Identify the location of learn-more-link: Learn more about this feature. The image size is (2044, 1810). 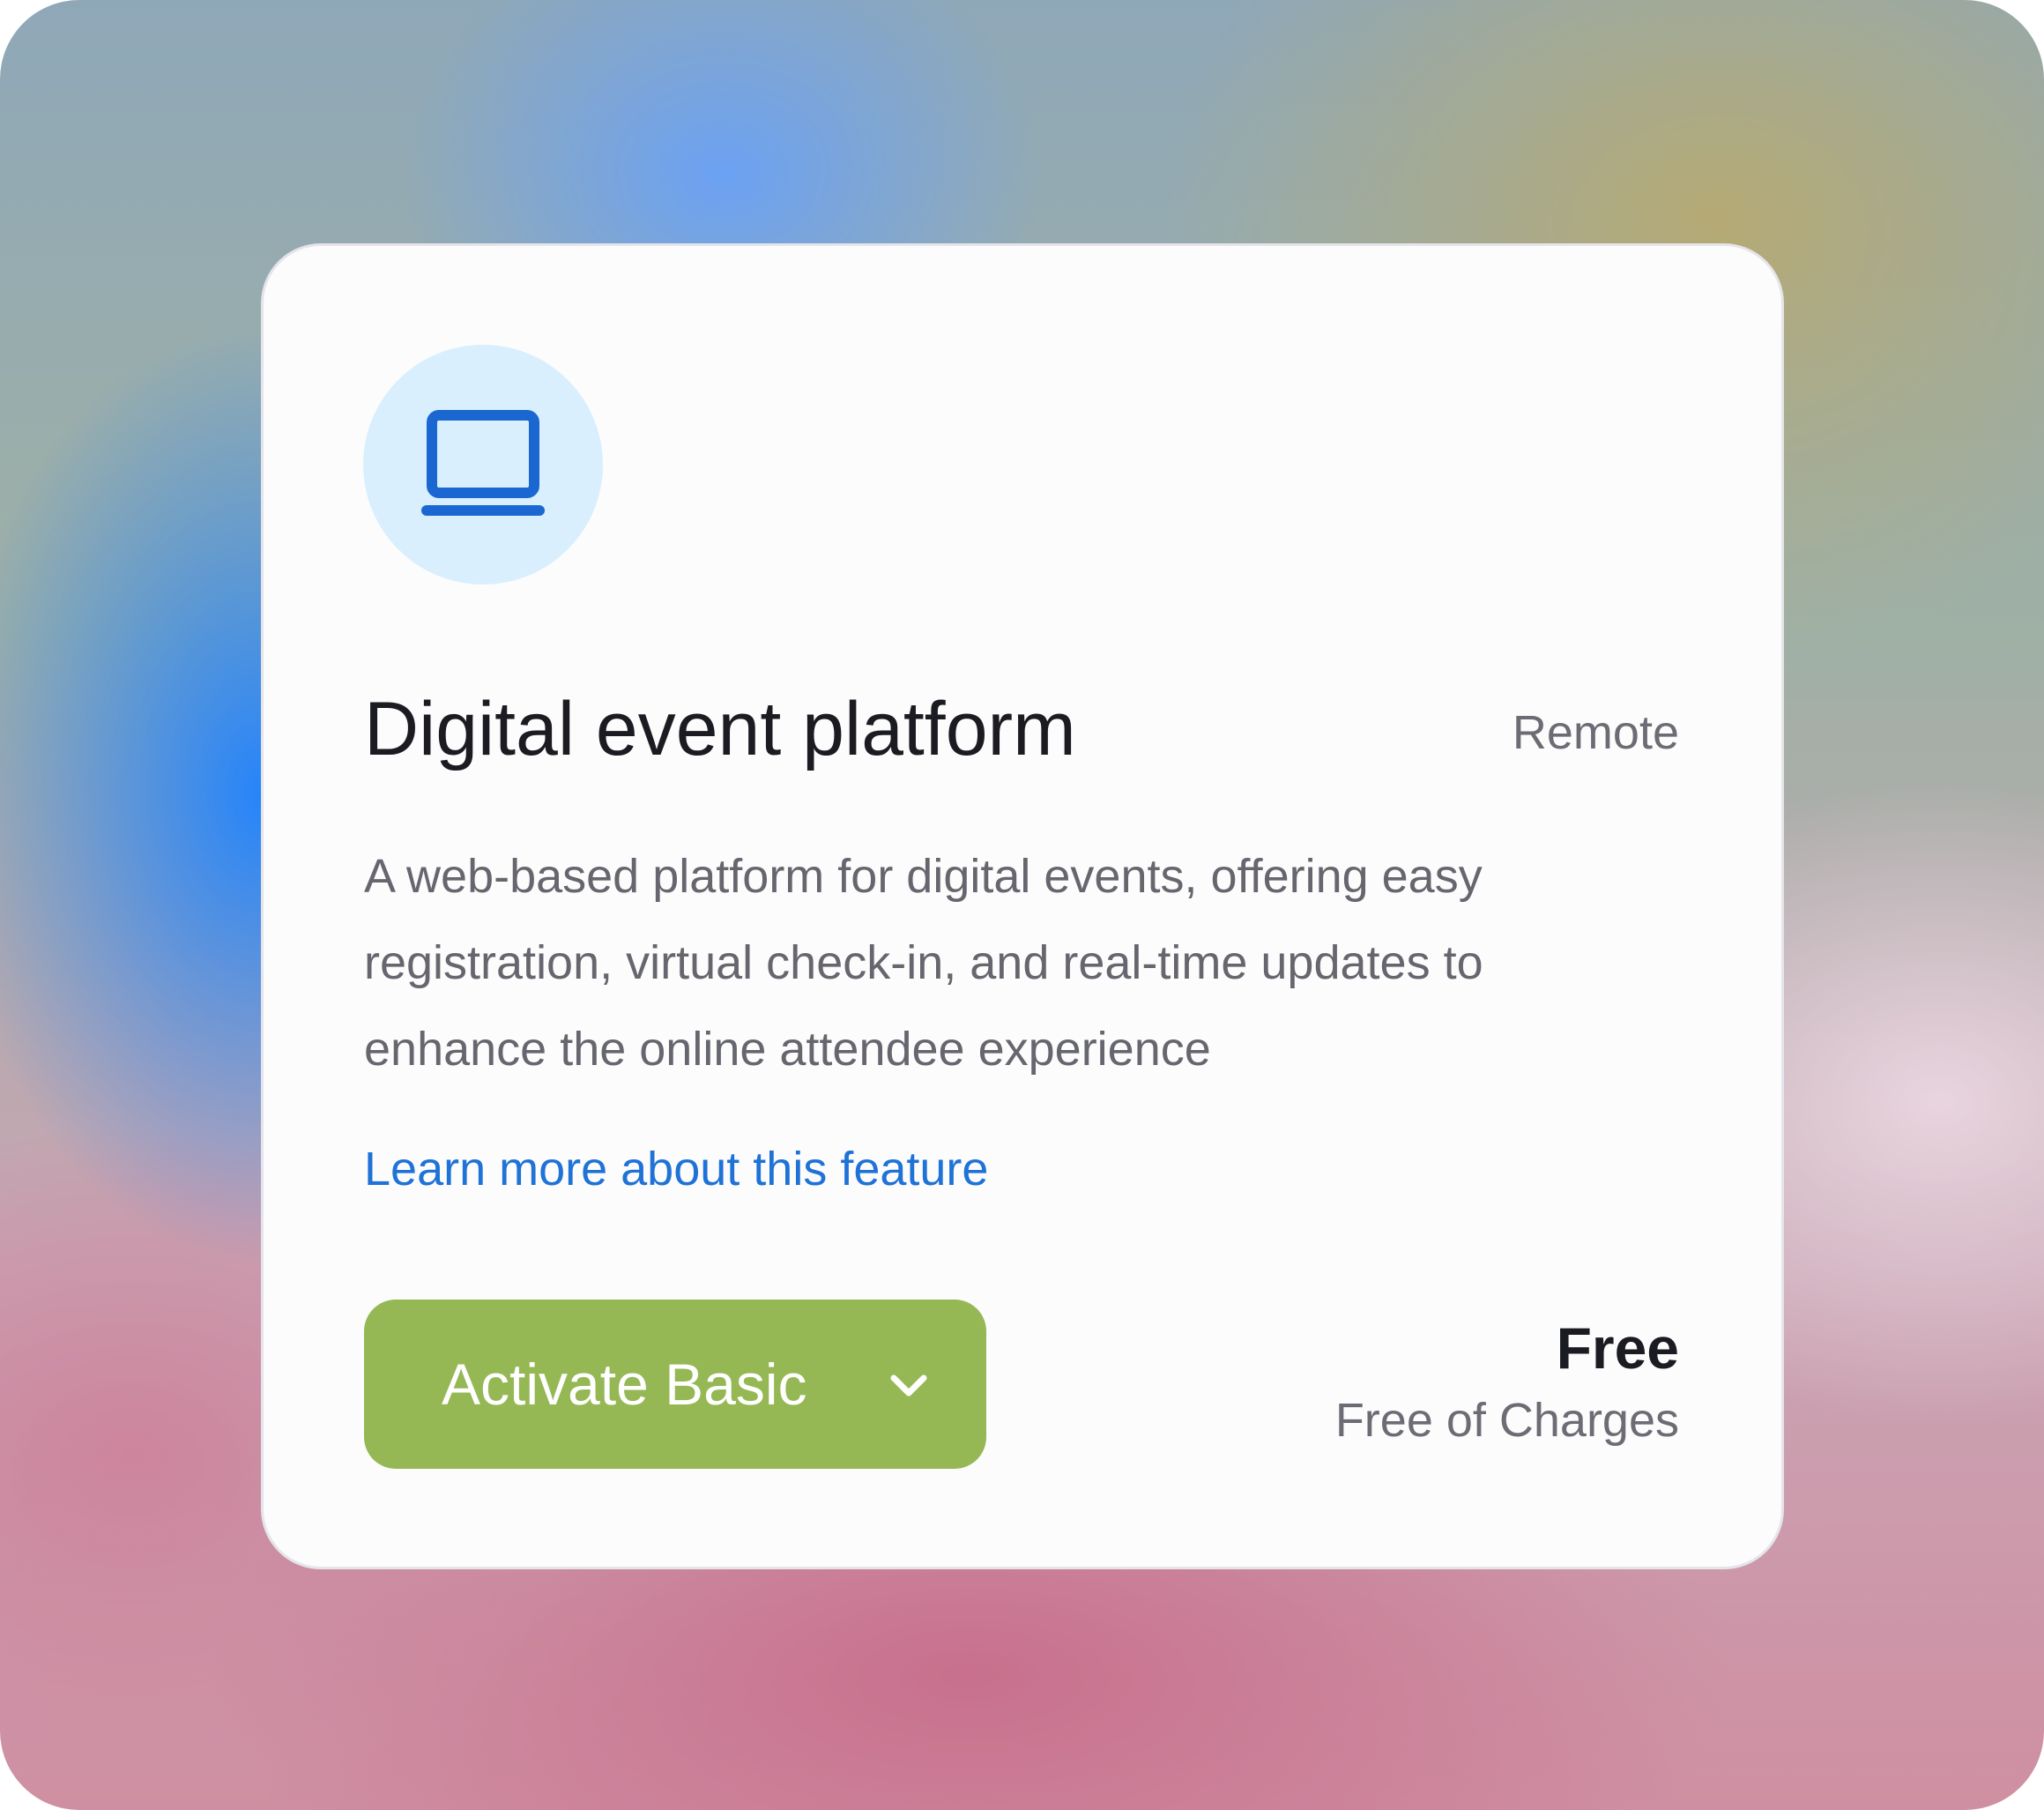
(676, 1169).